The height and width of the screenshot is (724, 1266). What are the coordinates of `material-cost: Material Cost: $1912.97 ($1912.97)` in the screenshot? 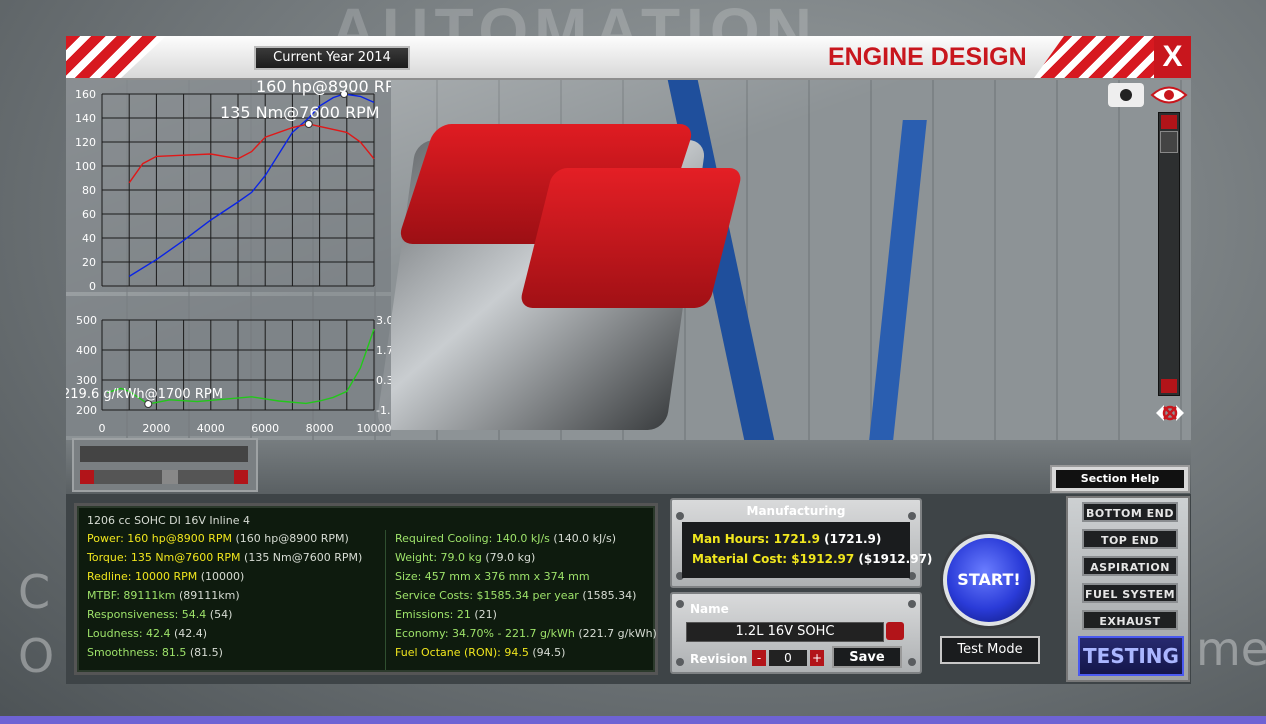 It's located at (812, 559).